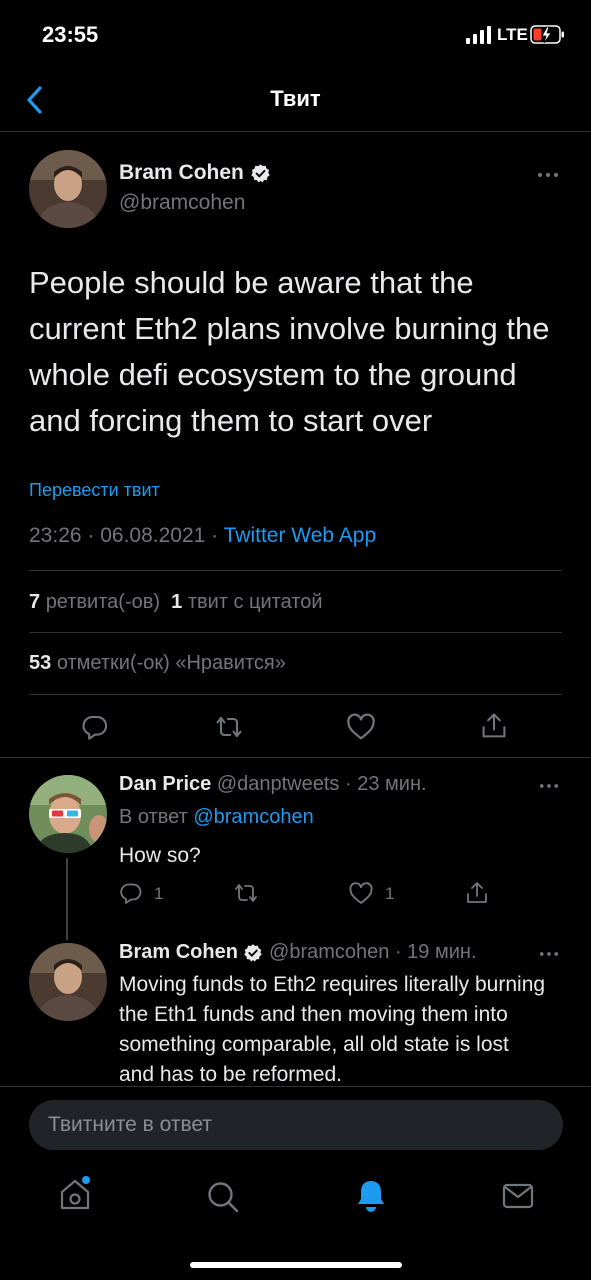 This screenshot has height=1280, width=591. What do you see at coordinates (40, 663) in the screenshot?
I see `likes-count: 53` at bounding box center [40, 663].